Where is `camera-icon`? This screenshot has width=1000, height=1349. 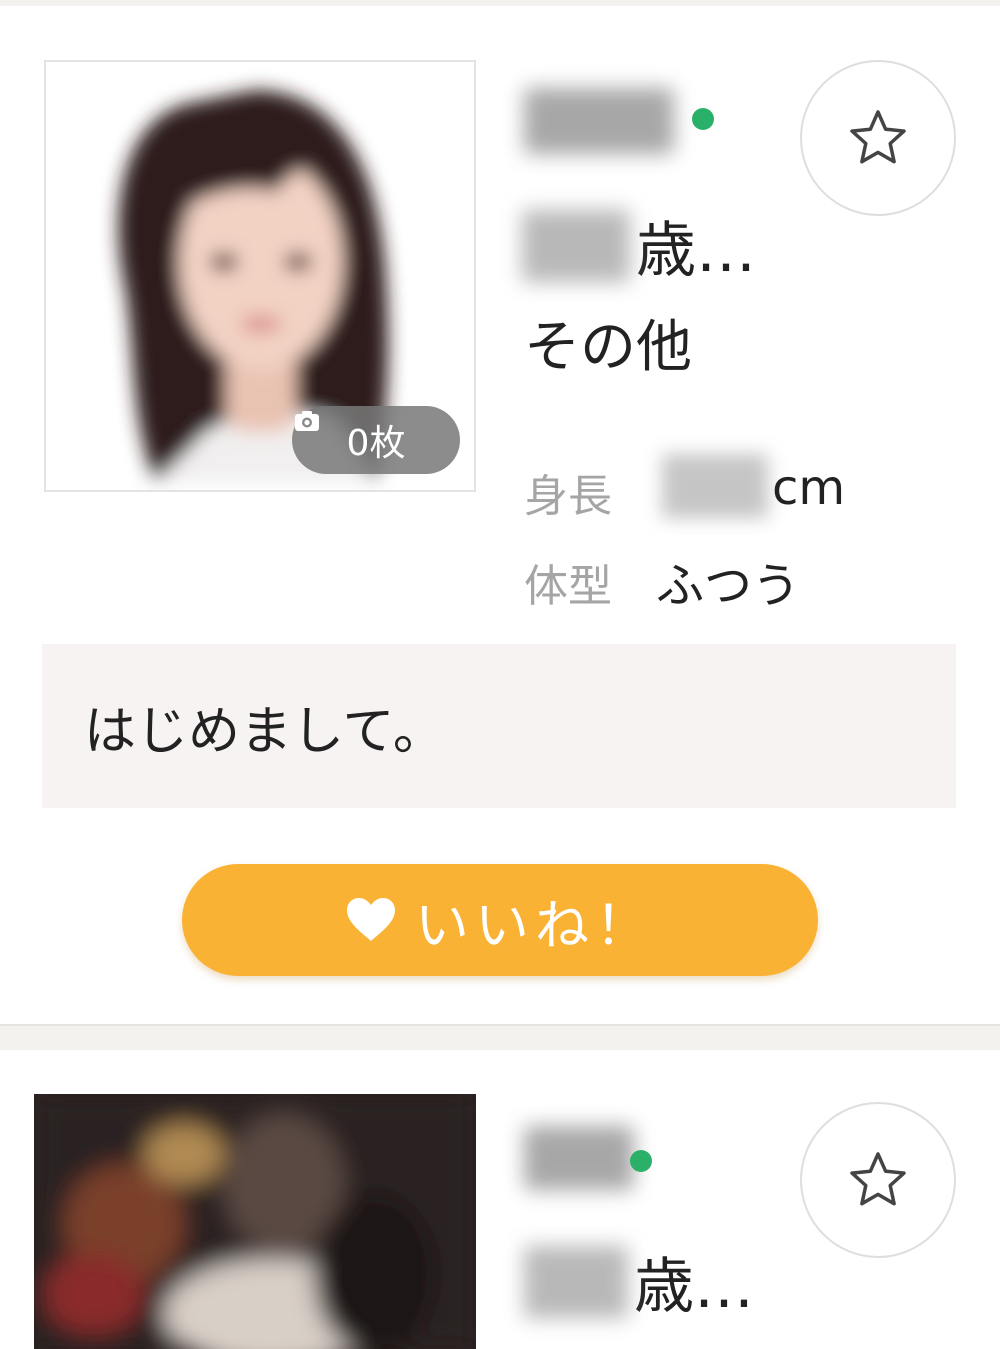 camera-icon is located at coordinates (307, 421).